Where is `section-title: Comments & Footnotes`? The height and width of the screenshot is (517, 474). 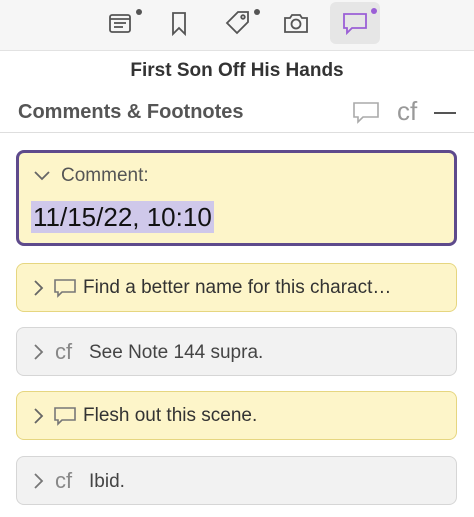
section-title: Comments & Footnotes is located at coordinates (131, 112).